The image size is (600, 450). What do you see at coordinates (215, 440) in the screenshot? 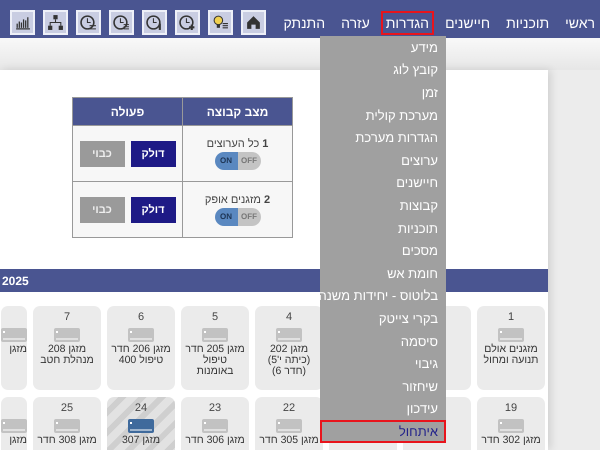
I see `tile-label: מזגן 306 חדר` at bounding box center [215, 440].